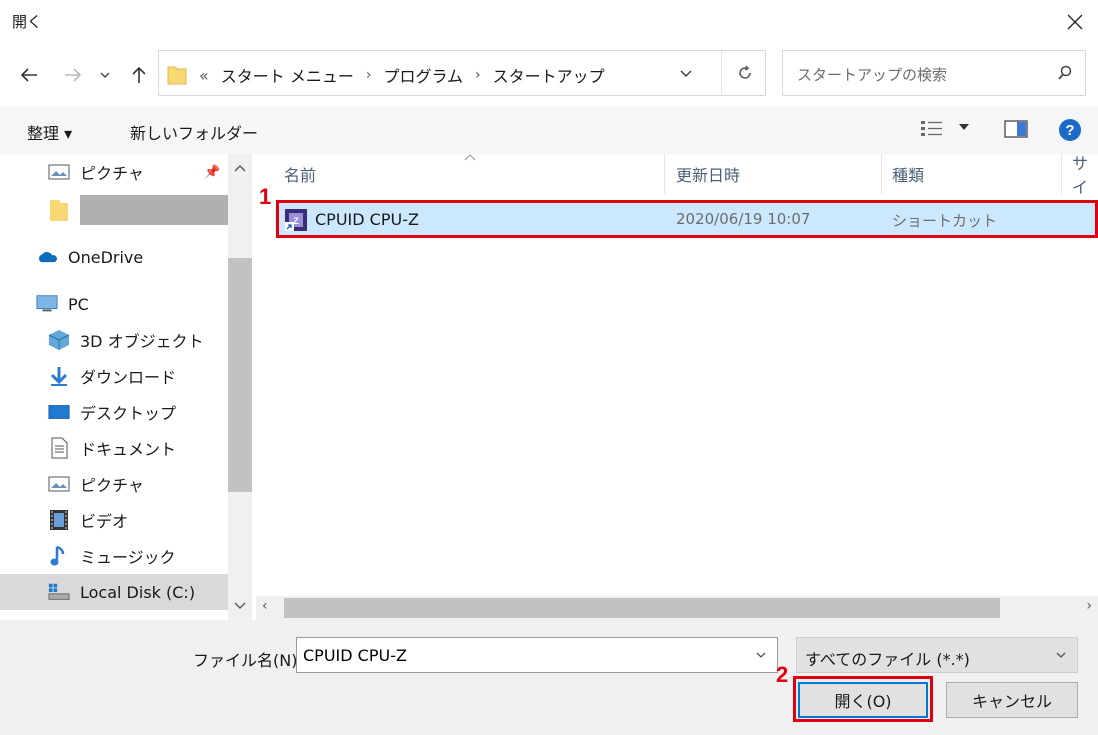  I want to click on chevron-up-icon, so click(240, 168).